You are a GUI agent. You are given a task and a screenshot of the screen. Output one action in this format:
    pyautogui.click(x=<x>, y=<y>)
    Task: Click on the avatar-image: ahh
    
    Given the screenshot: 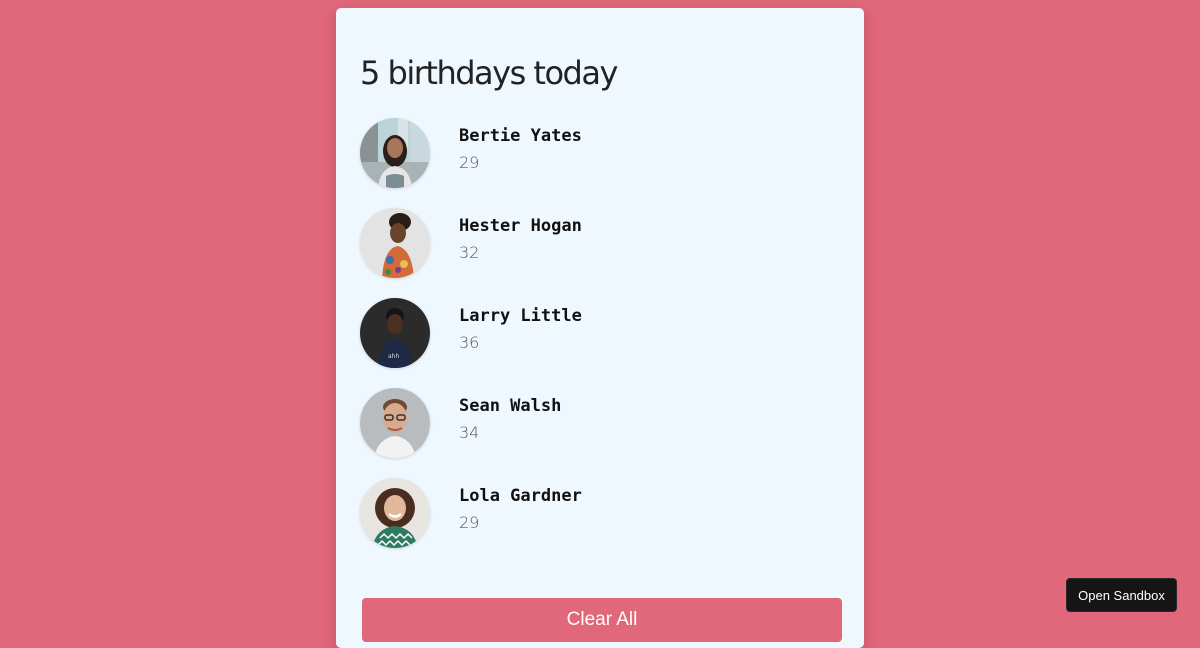 What is the action you would take?
    pyautogui.click(x=395, y=333)
    